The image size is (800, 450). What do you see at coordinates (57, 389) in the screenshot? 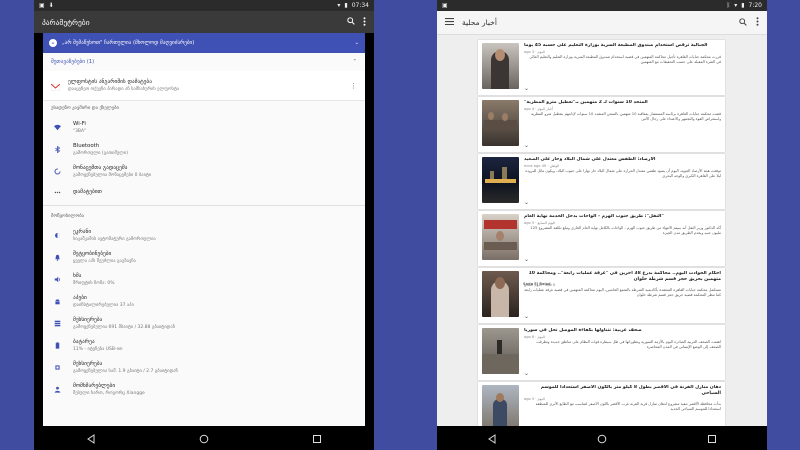
I see `user-icon` at bounding box center [57, 389].